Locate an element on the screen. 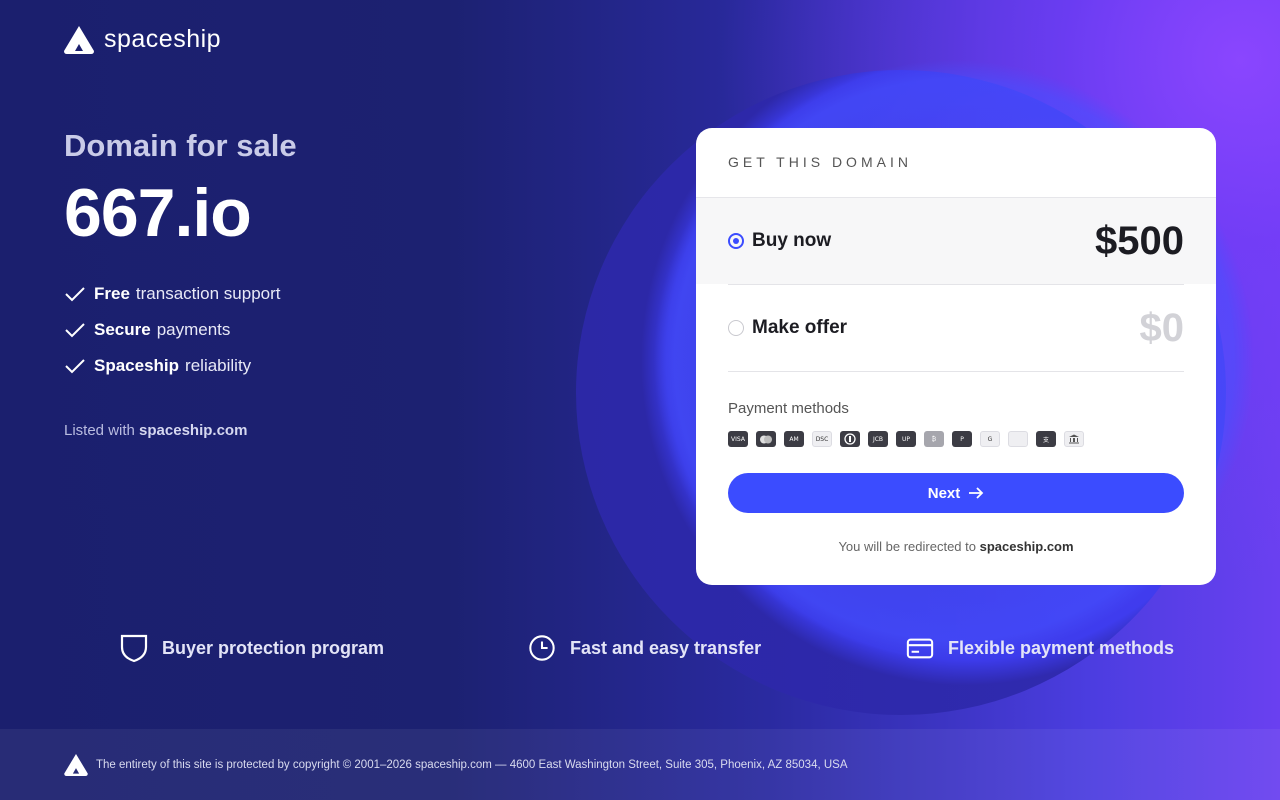 The width and height of the screenshot is (1280, 800). next-button: Next is located at coordinates (956, 493).